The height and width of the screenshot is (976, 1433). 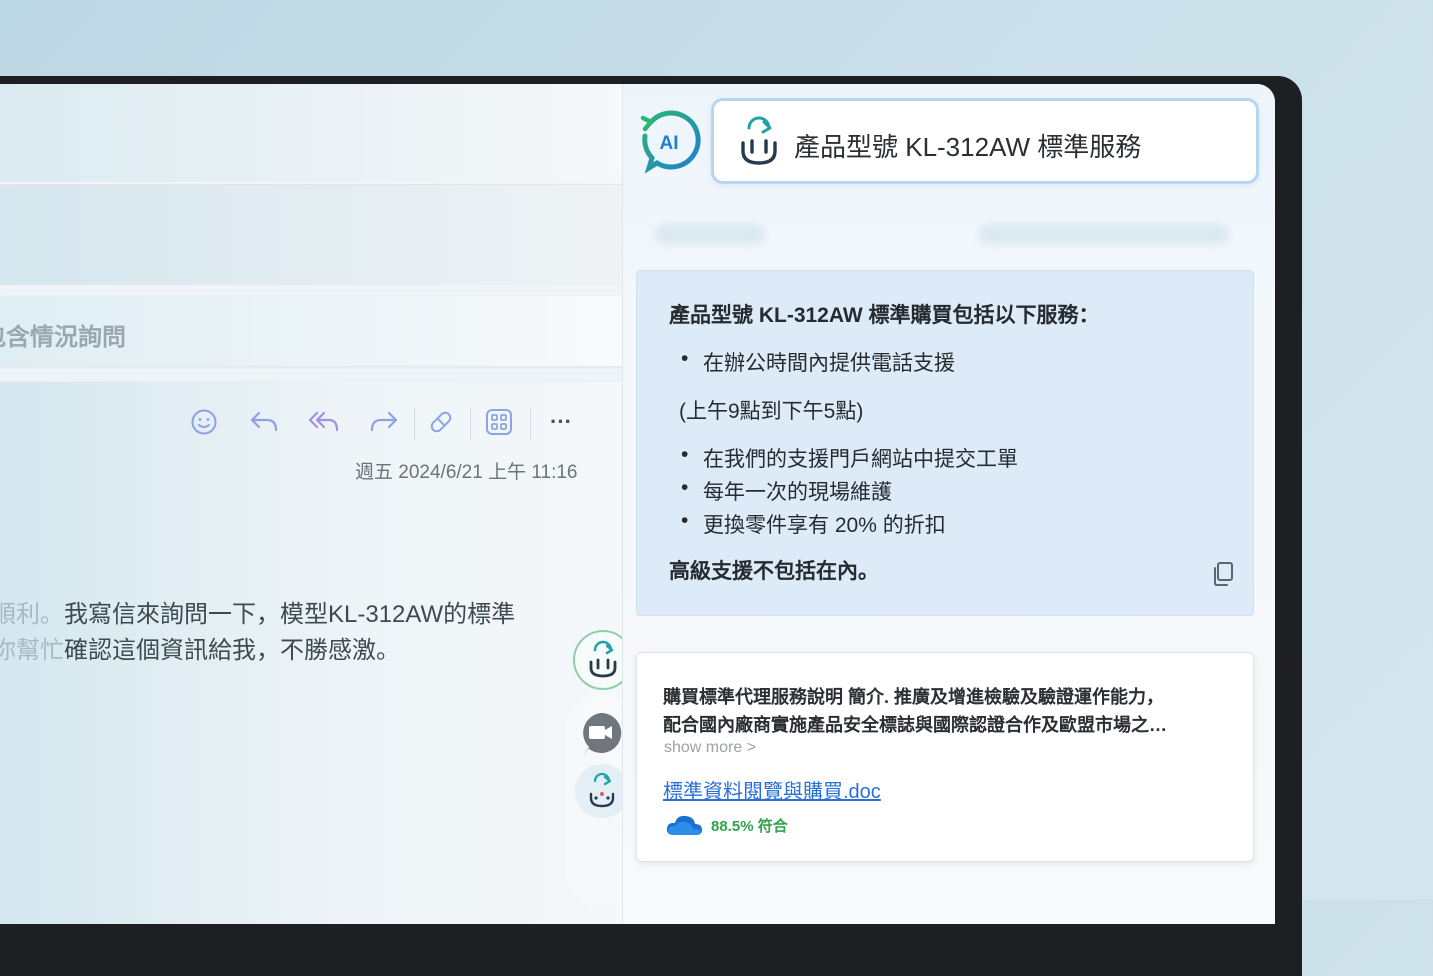 I want to click on body-text: 我寫信來詢問一下，模型KL-312AW的標準, so click(x=290, y=614).